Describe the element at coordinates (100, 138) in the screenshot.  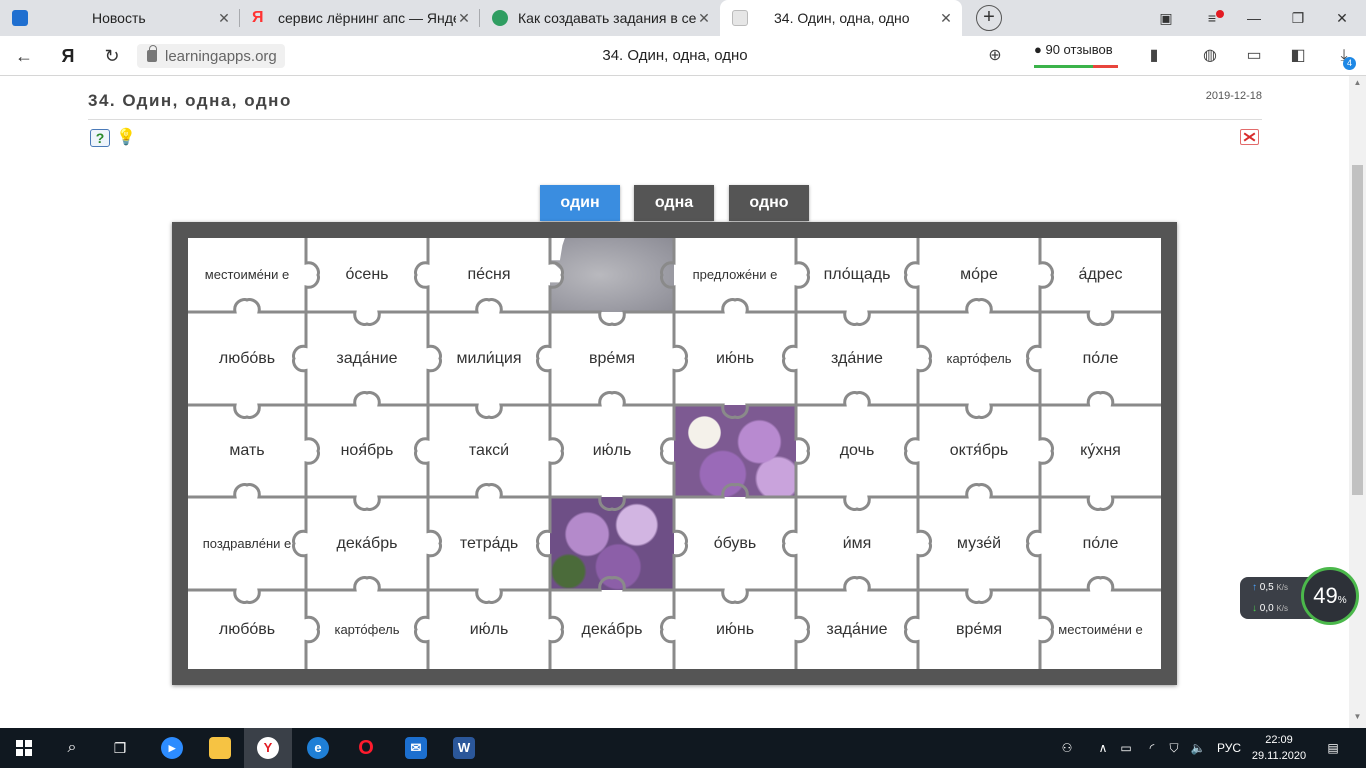
I see `help-question-icon: ?` at that location.